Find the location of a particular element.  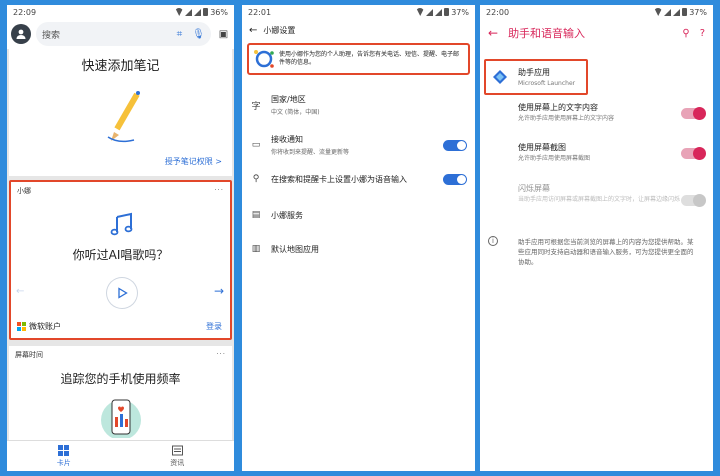

setting-use-screenshot: 使用屏幕截图 允许助手应用使用屏幕截图 is located at coordinates (600, 152).